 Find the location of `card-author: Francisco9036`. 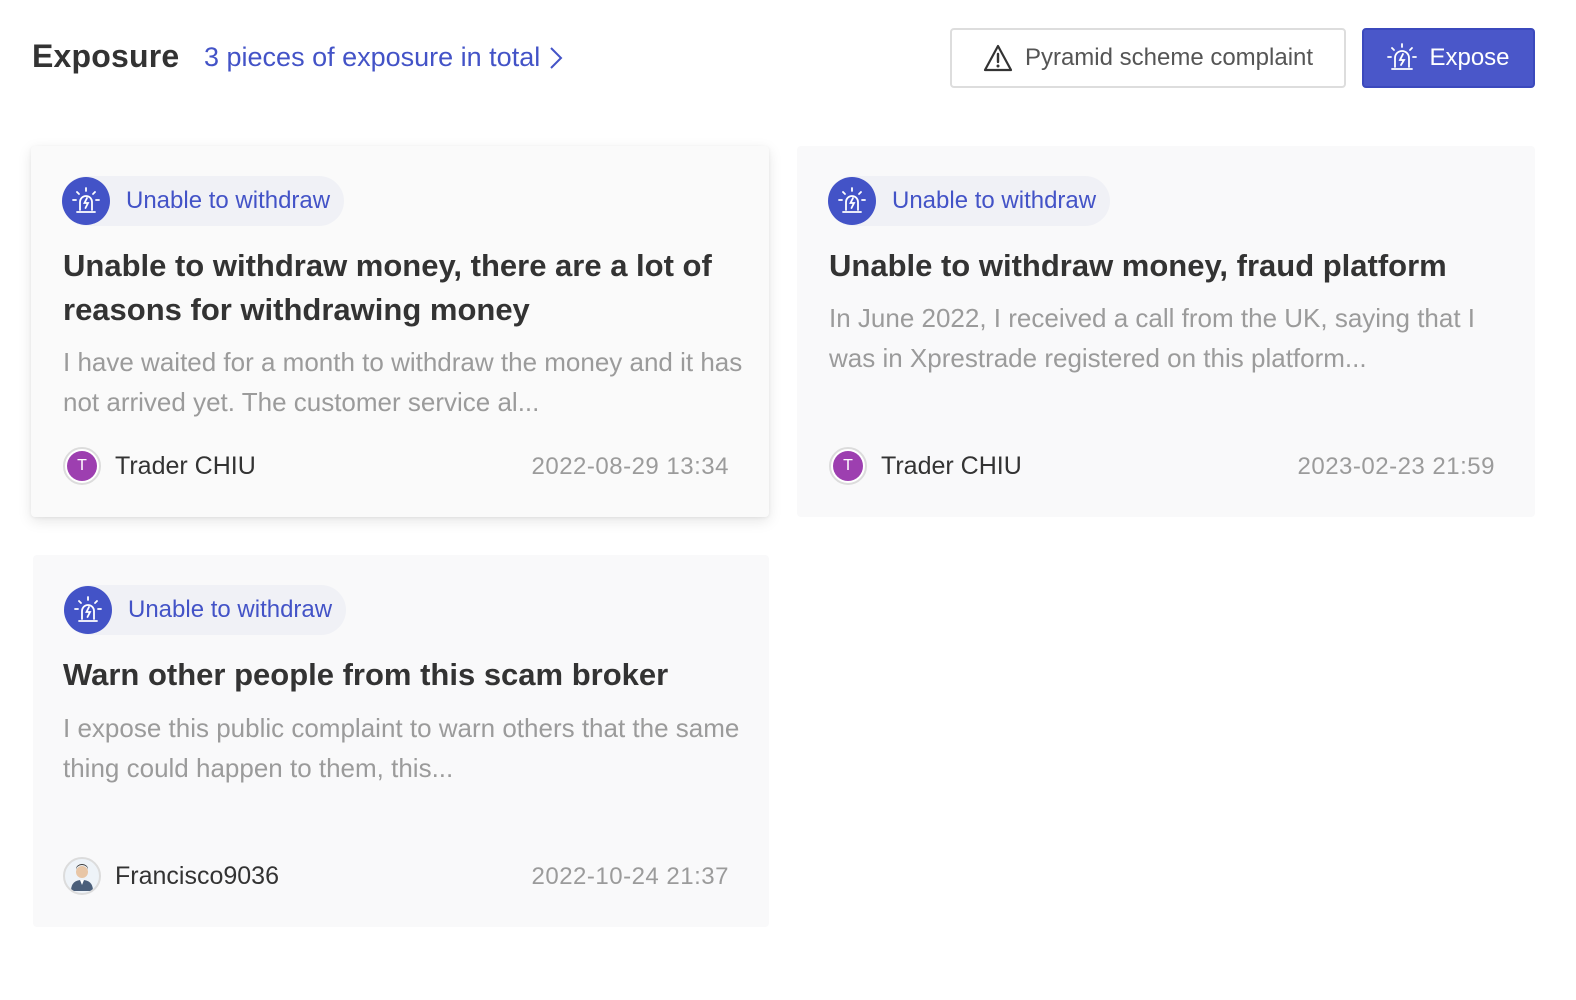

card-author: Francisco9036 is located at coordinates (171, 876).